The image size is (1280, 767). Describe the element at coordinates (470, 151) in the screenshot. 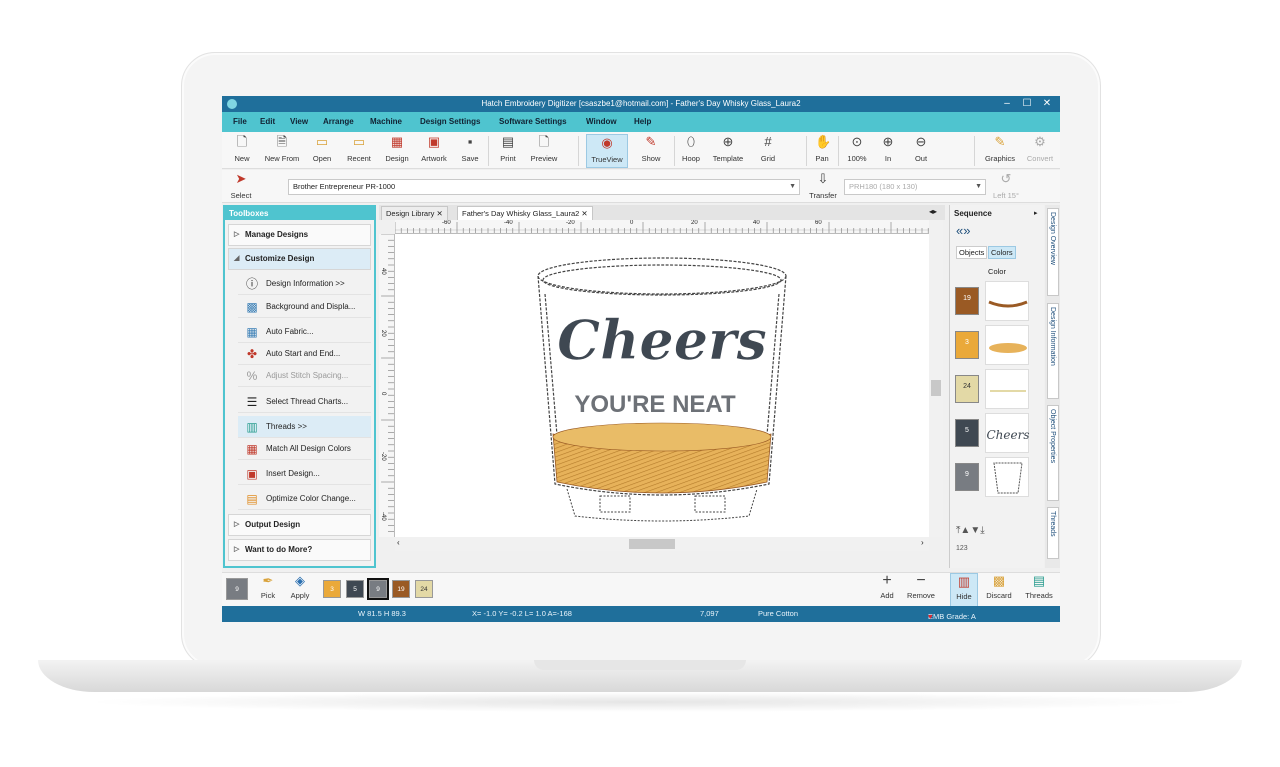

I see `save-button: ▪ Save` at that location.